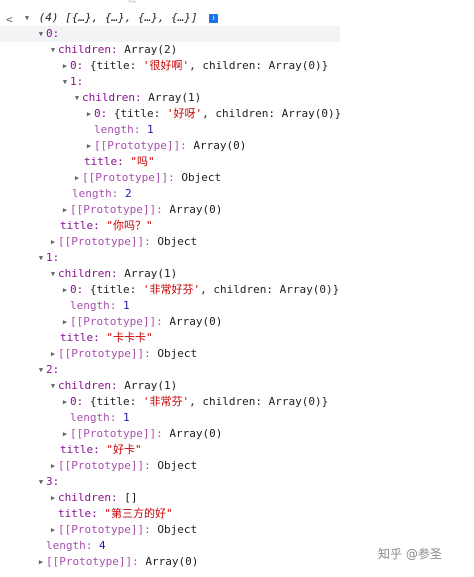 This screenshot has width=474, height=577. What do you see at coordinates (194, 402) in the screenshot?
I see `tree-row: ▶ 0: {title: '非常芬', children: Array(0)}` at bounding box center [194, 402].